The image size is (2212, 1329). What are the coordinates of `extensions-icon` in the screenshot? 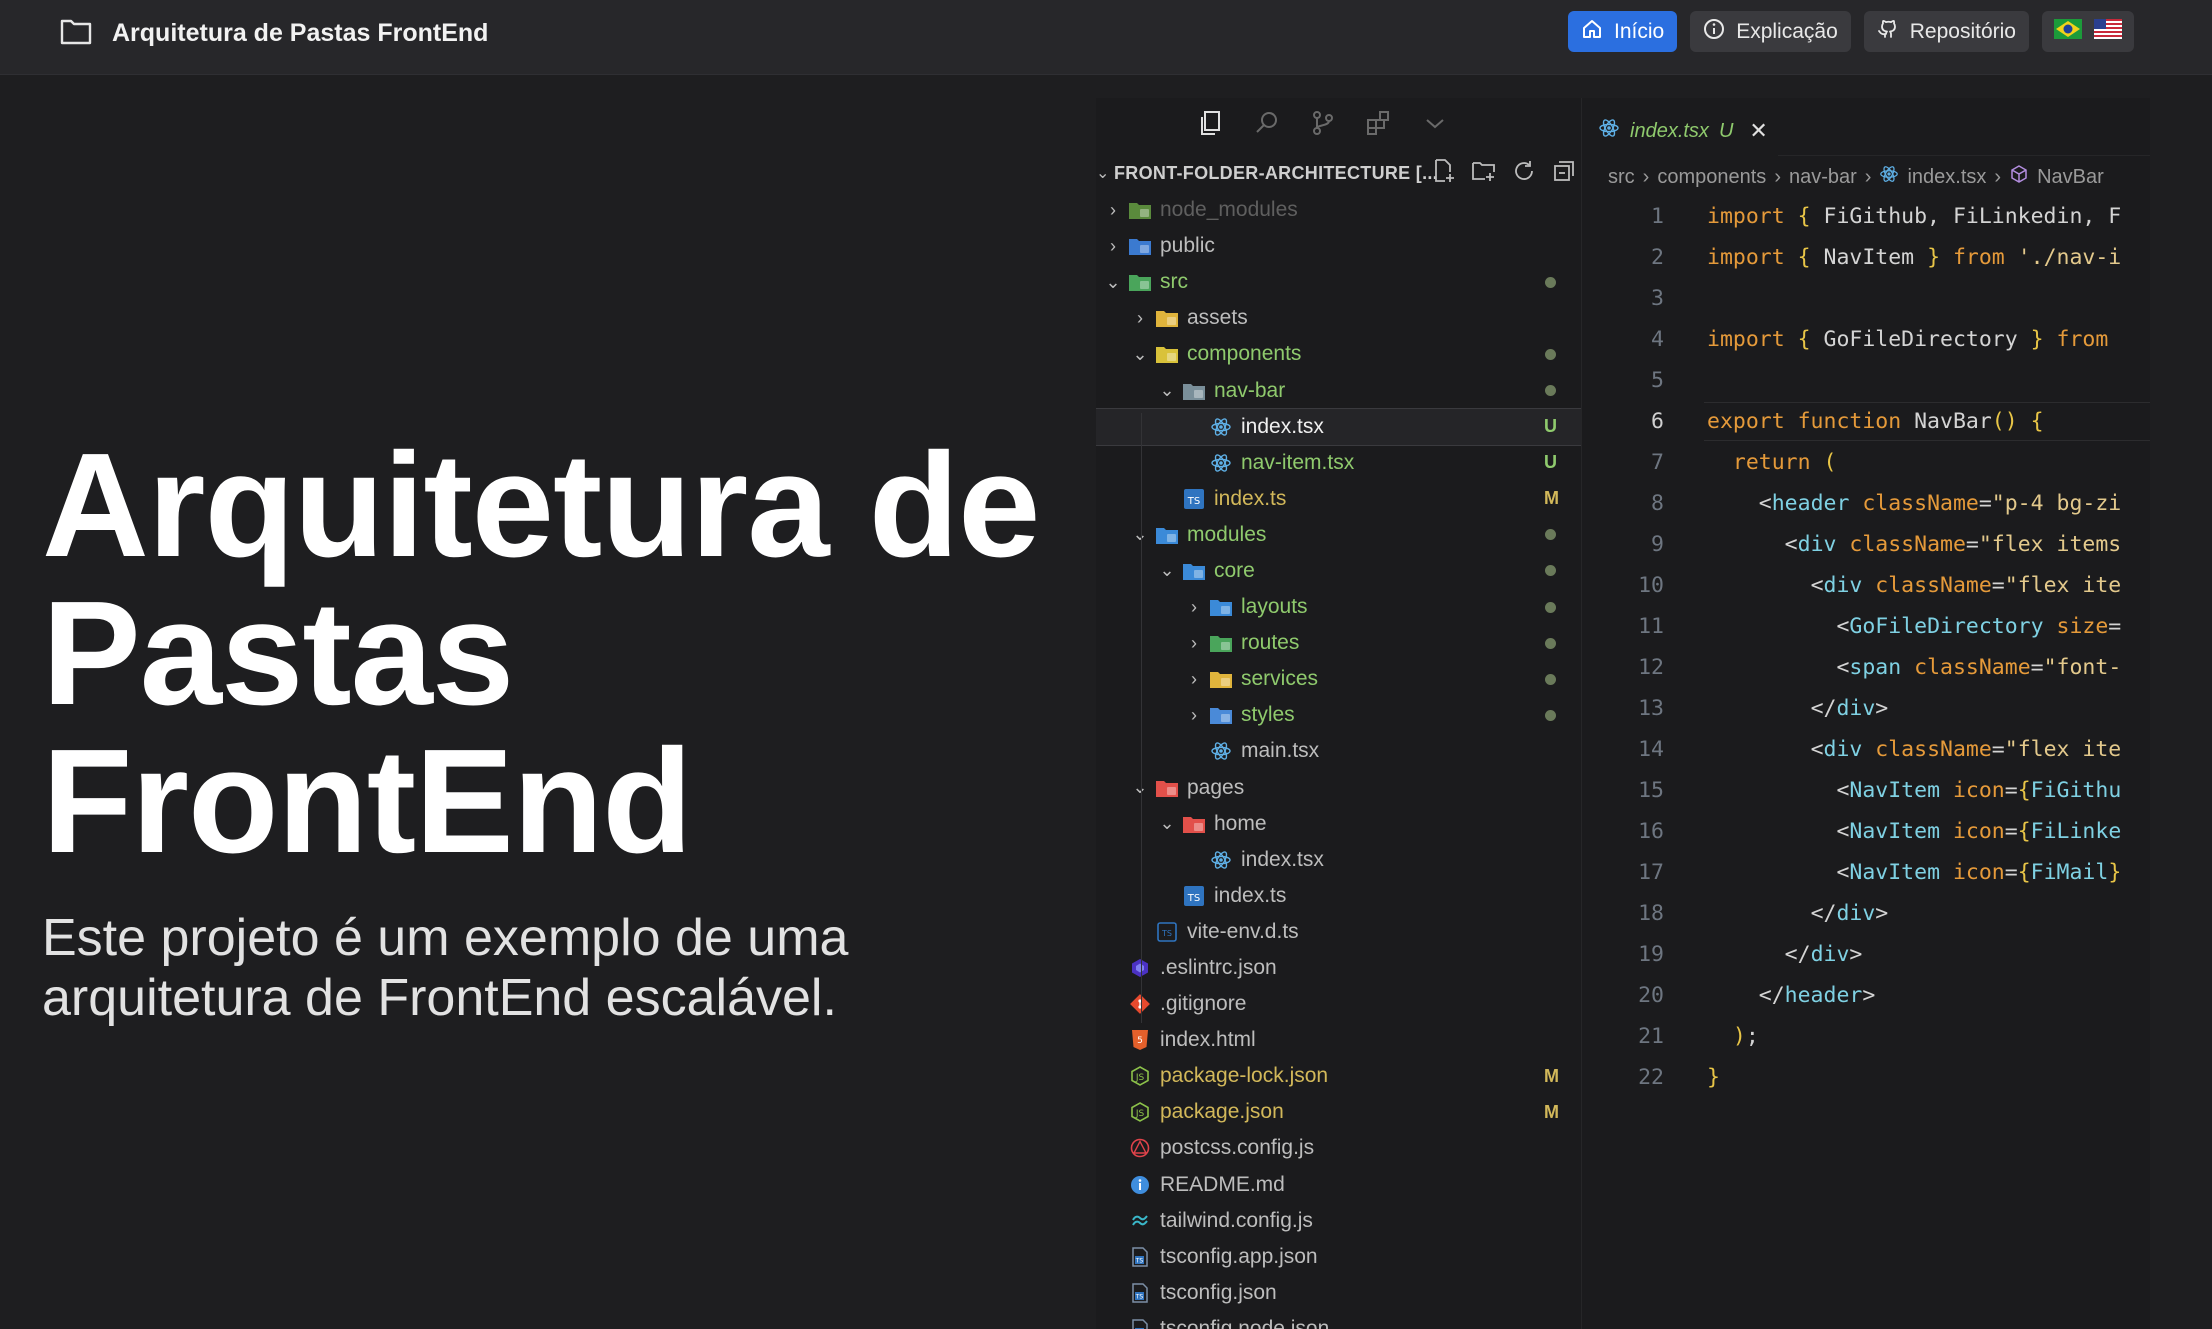 It's located at (1379, 125).